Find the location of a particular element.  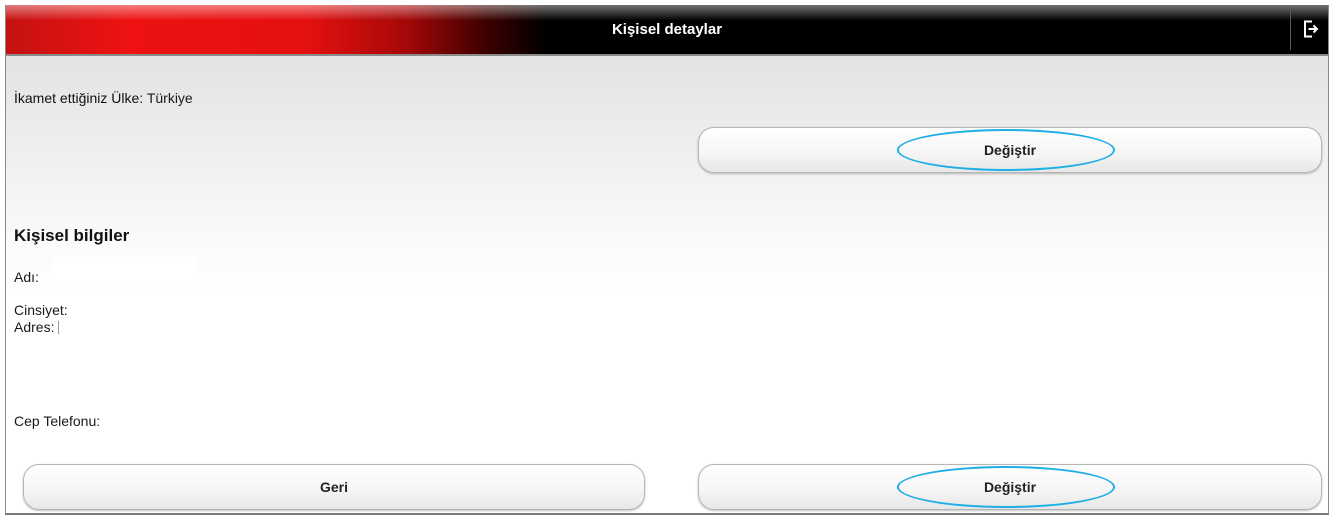

phone-label: Cep Telefonu: is located at coordinates (57, 421).